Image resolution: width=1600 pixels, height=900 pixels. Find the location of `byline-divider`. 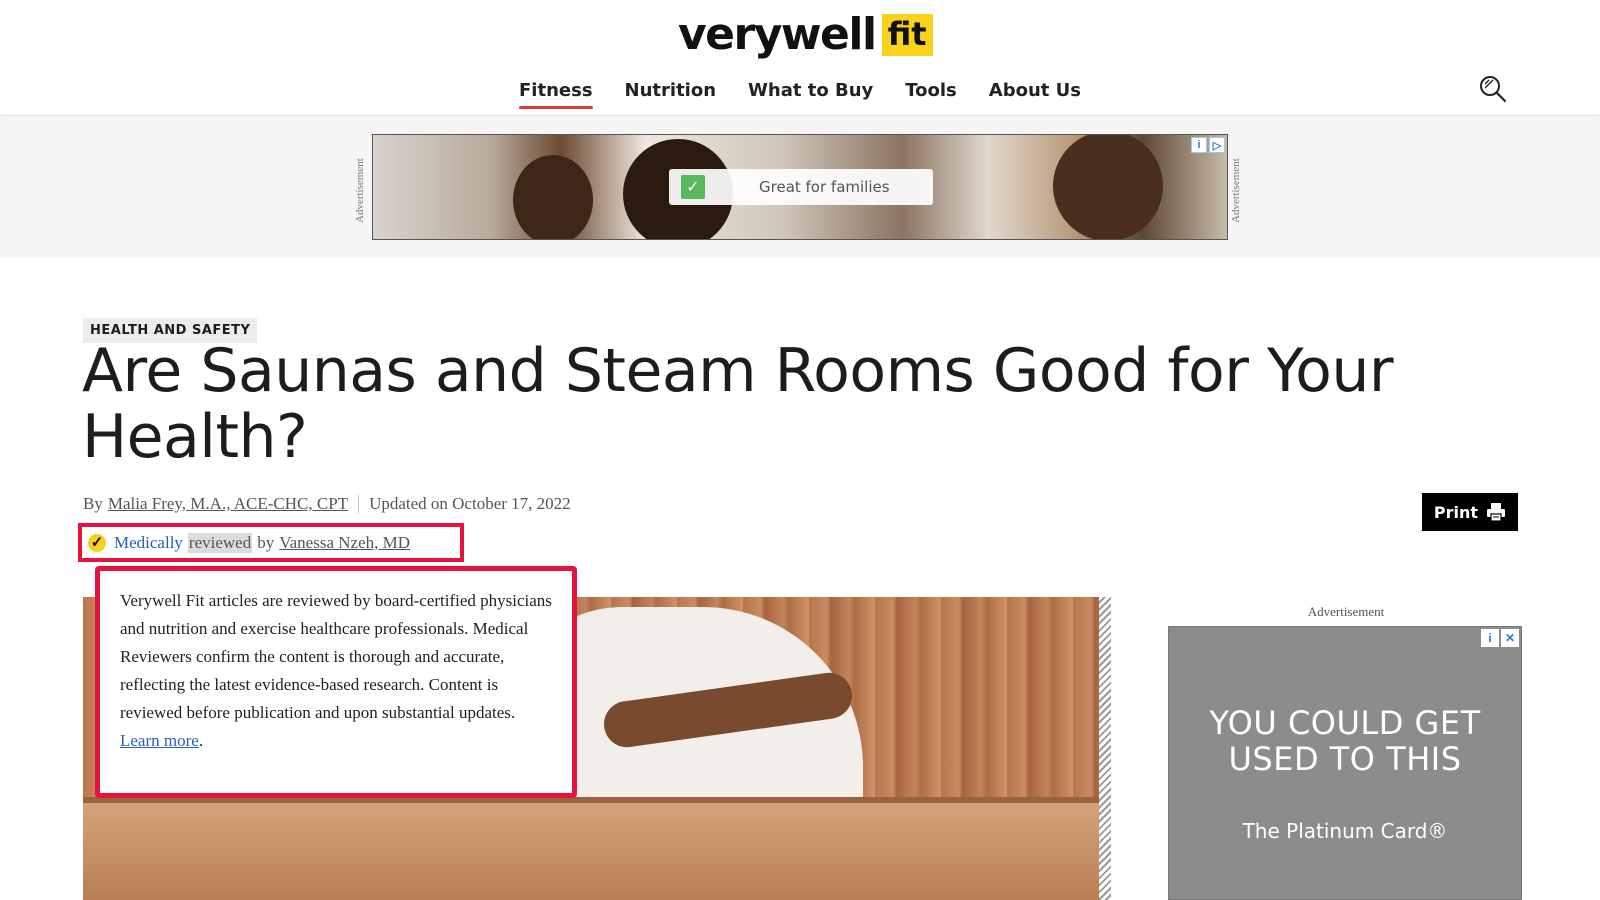

byline-divider is located at coordinates (359, 504).